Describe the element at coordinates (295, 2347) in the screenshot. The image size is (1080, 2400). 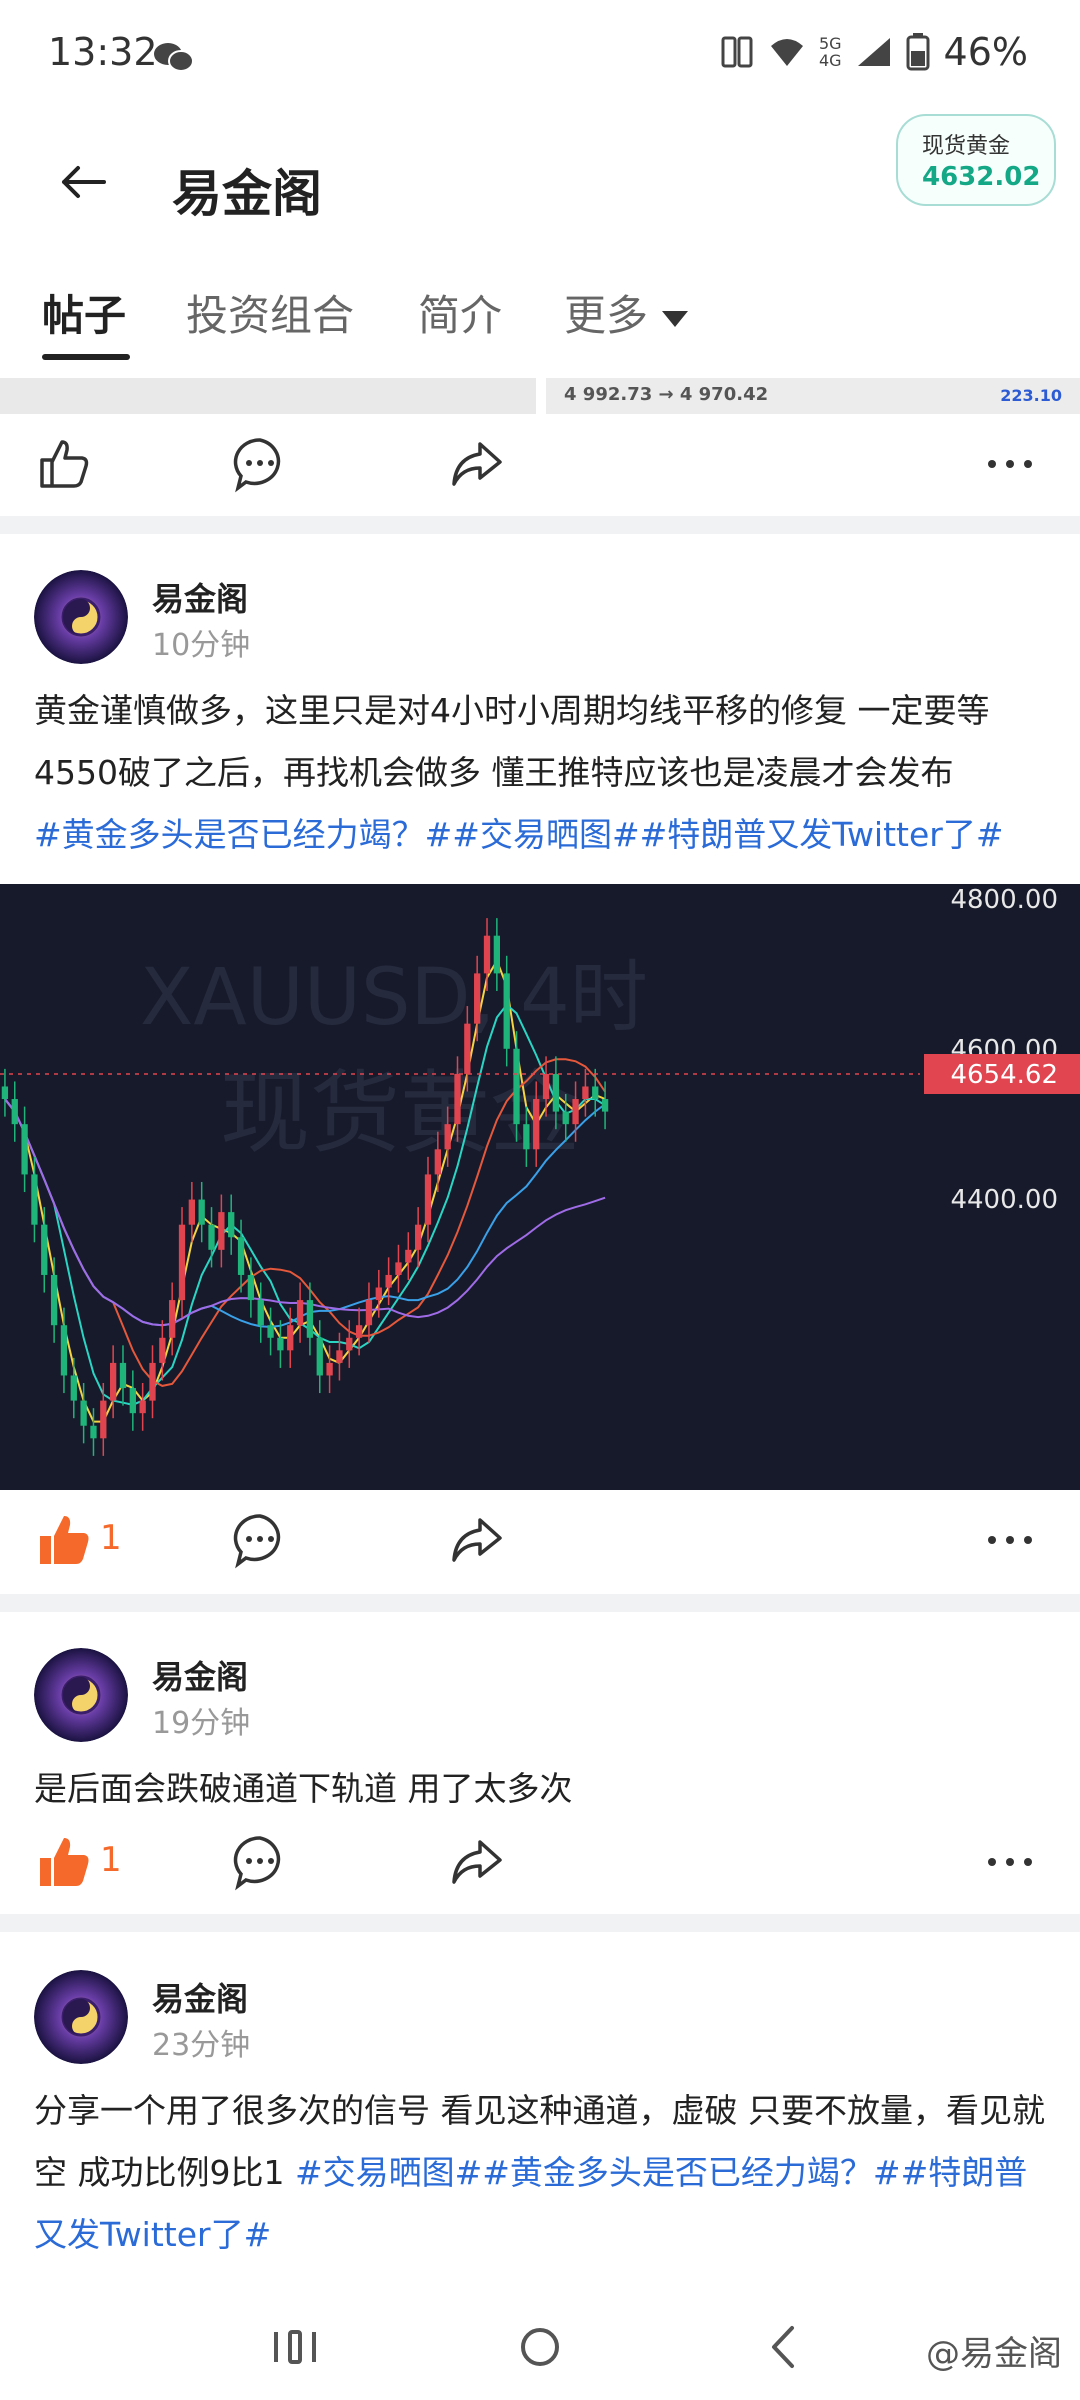
I see `recent-apps-icon` at that location.